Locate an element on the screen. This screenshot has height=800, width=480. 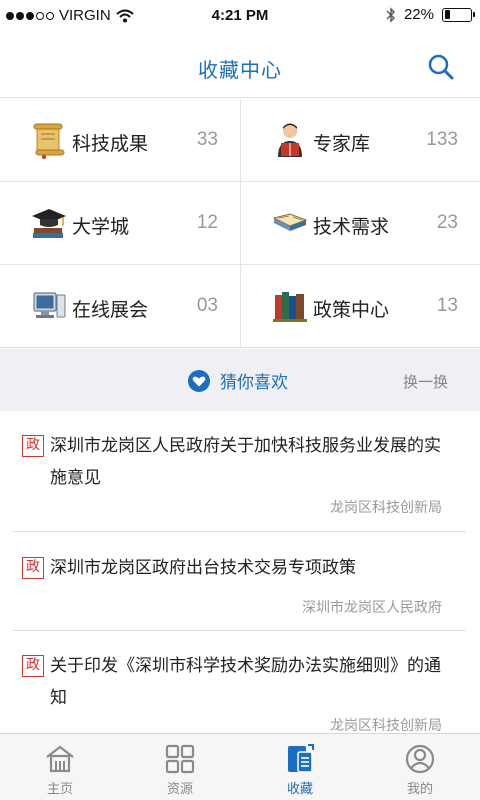
grid-icon is located at coordinates (180, 759).